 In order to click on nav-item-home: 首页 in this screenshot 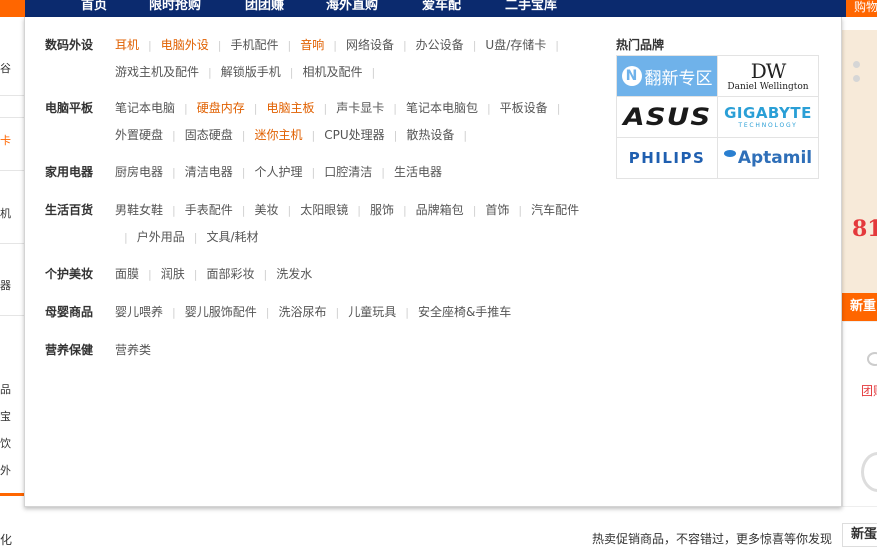, I will do `click(94, 7)`.